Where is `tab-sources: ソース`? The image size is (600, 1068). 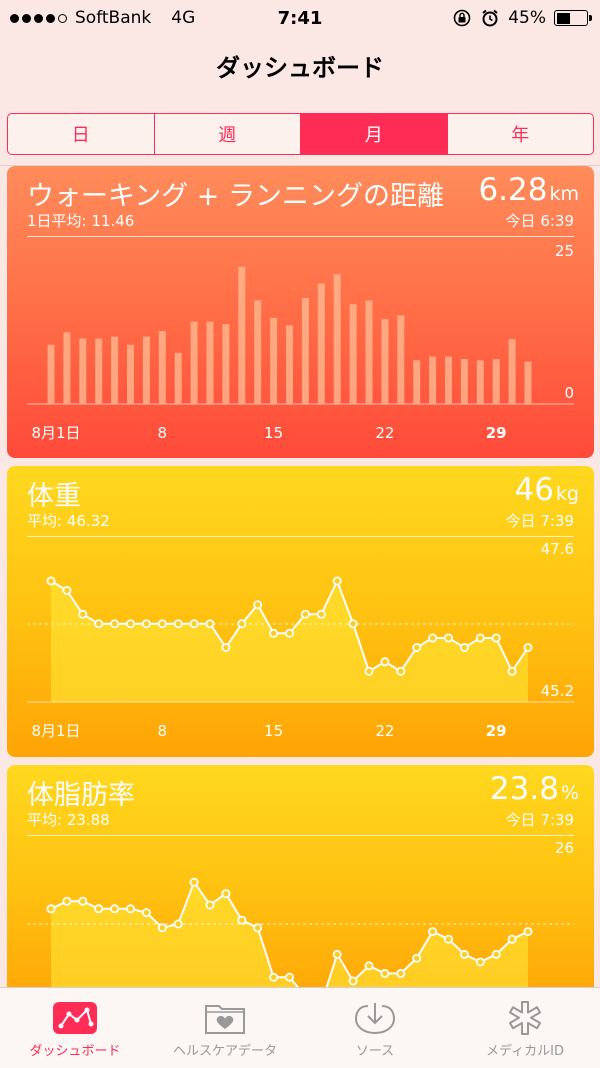
tab-sources: ソース is located at coordinates (375, 1028).